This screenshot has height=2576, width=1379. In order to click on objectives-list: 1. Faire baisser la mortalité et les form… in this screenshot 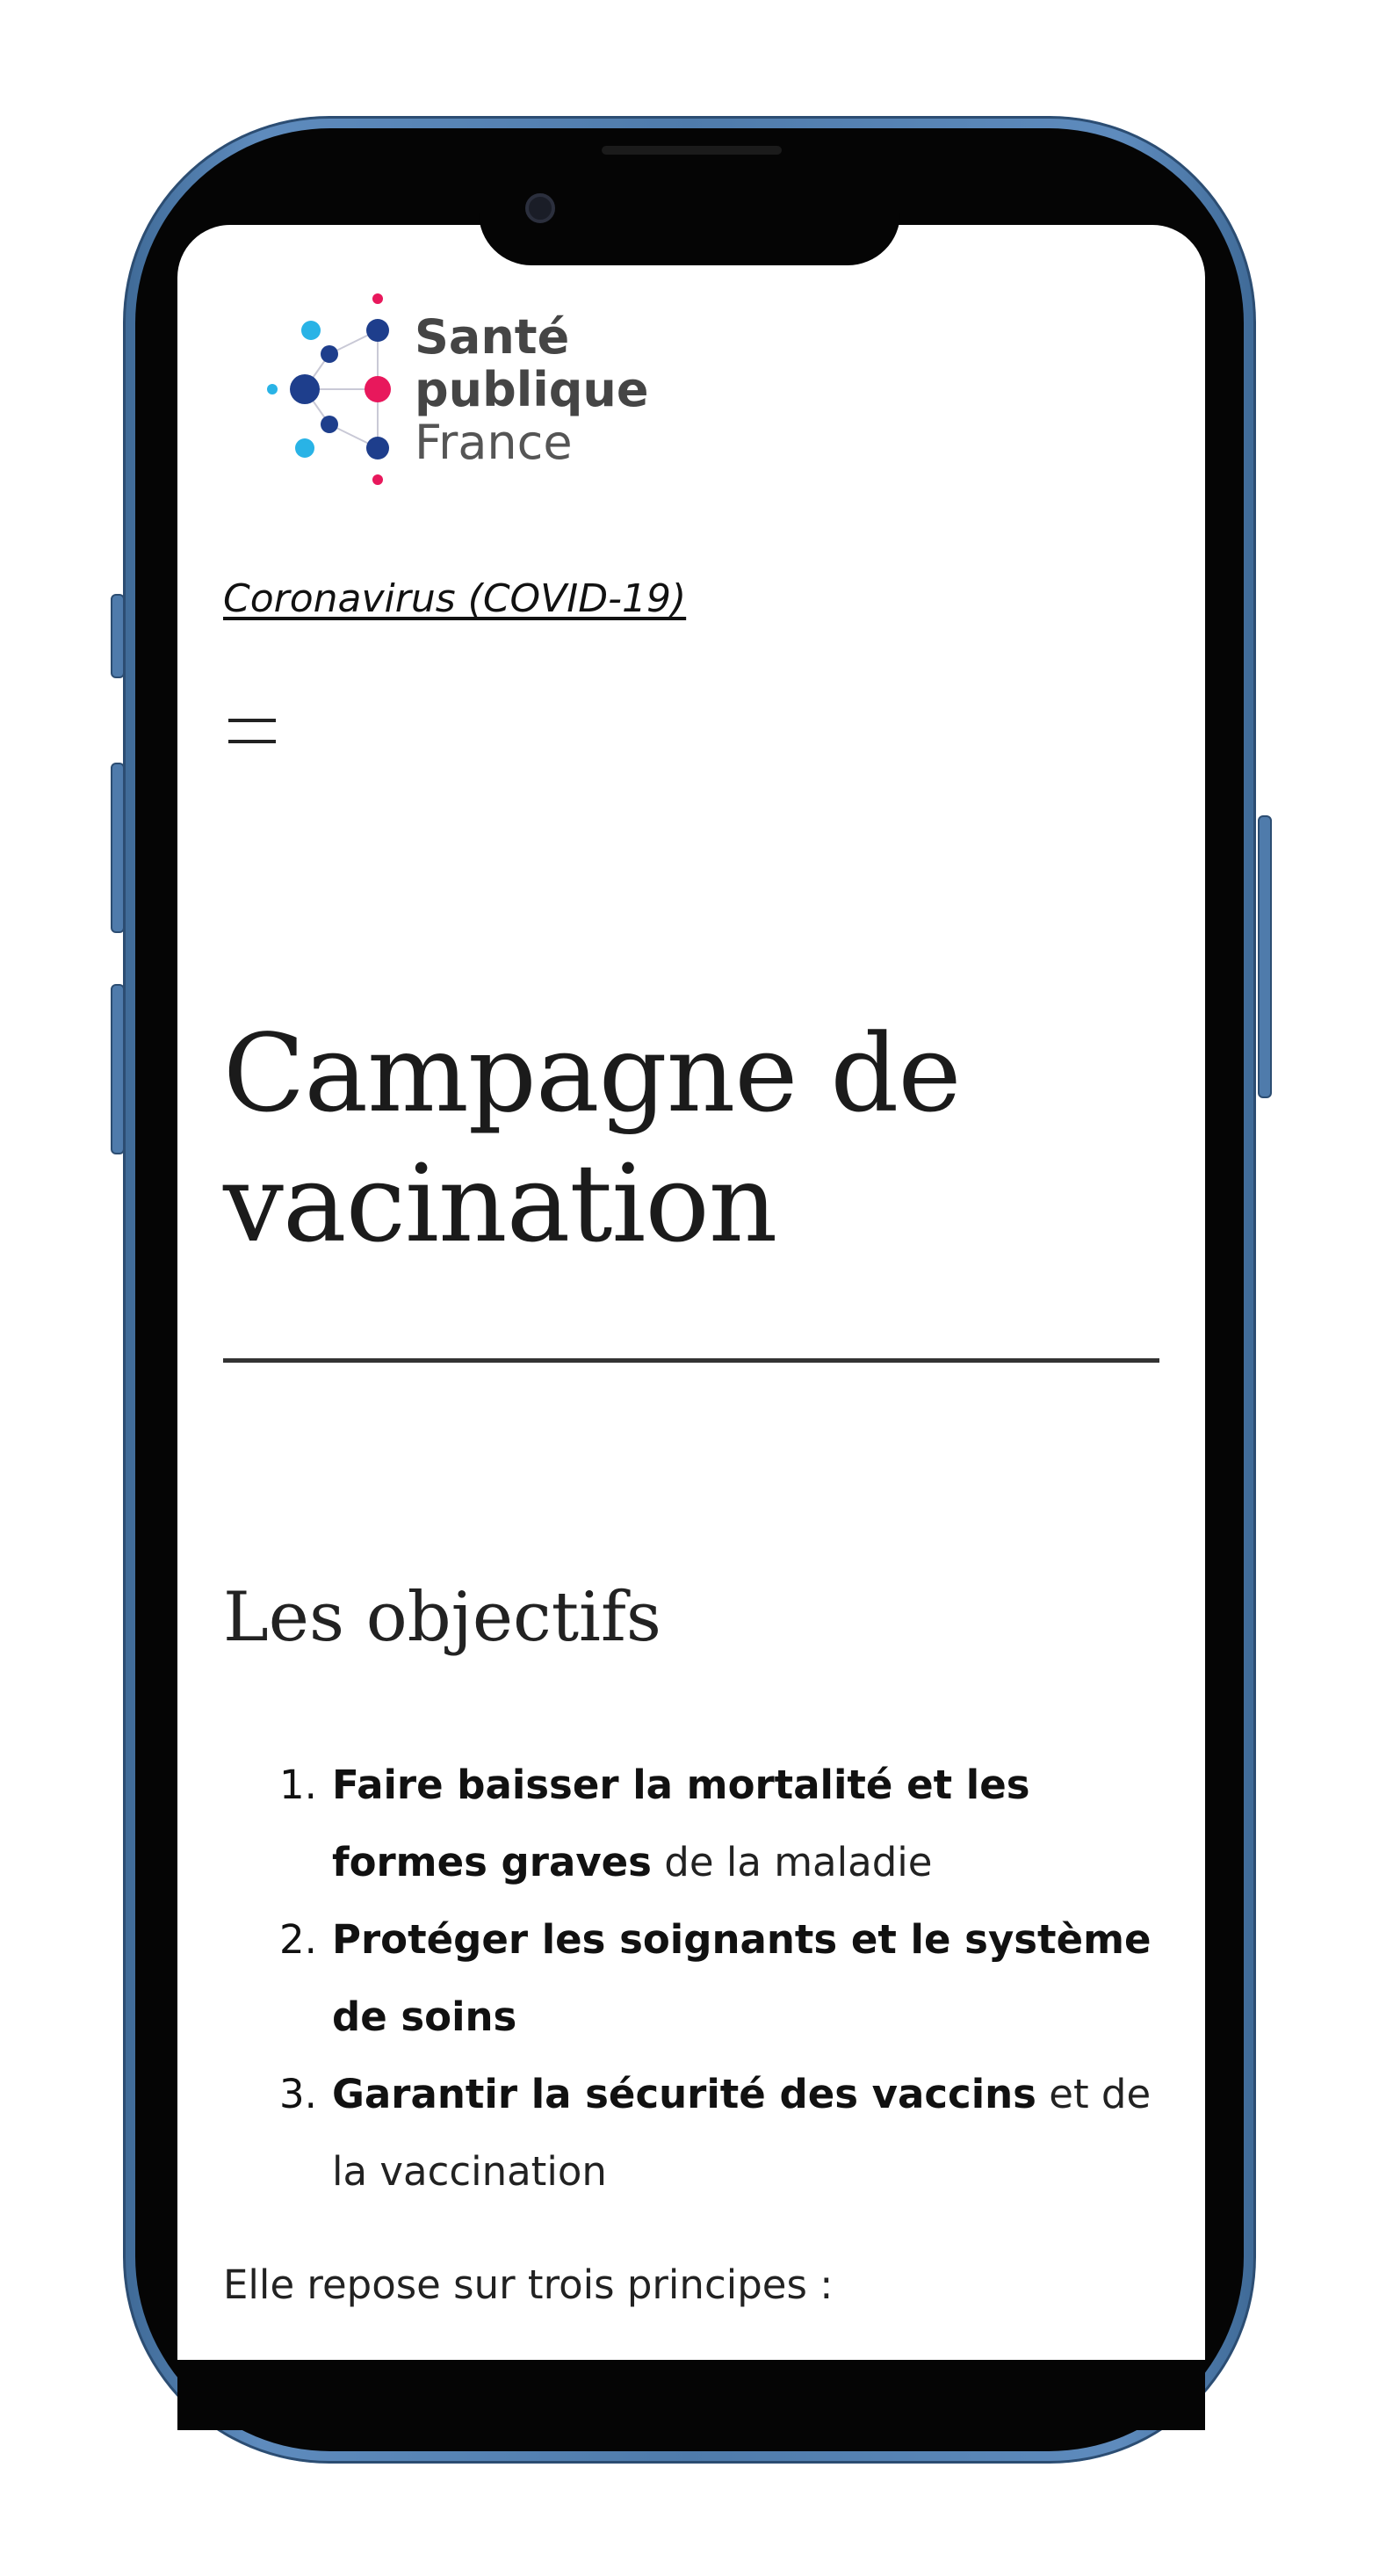, I will do `click(669, 1979)`.